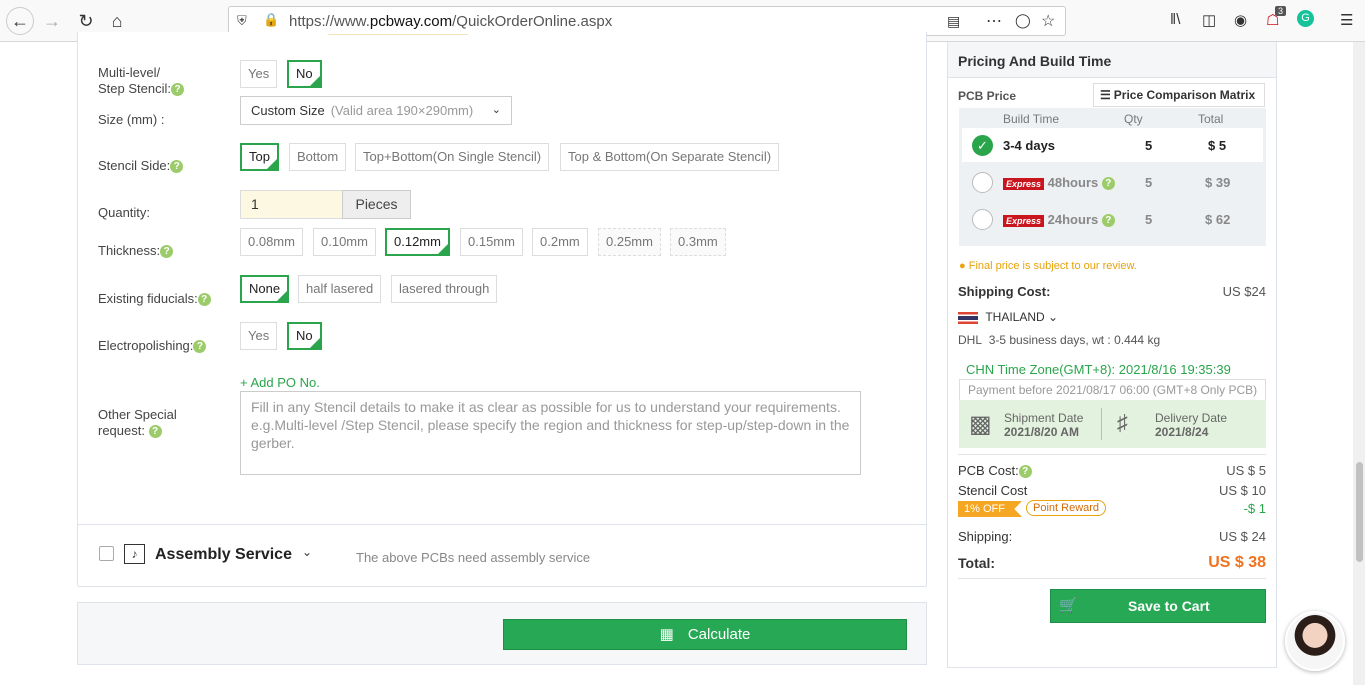  Describe the element at coordinates (131, 119) in the screenshot. I see `size-label: Size (mm) :` at that location.